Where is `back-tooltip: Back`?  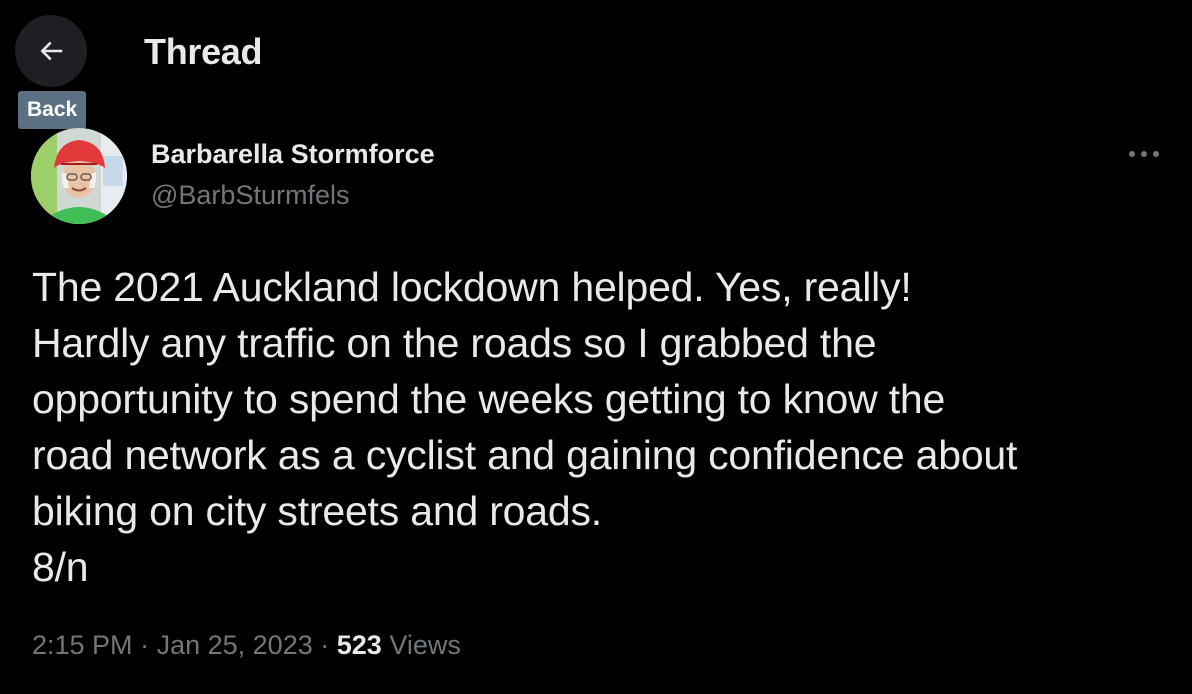 back-tooltip: Back is located at coordinates (52, 110).